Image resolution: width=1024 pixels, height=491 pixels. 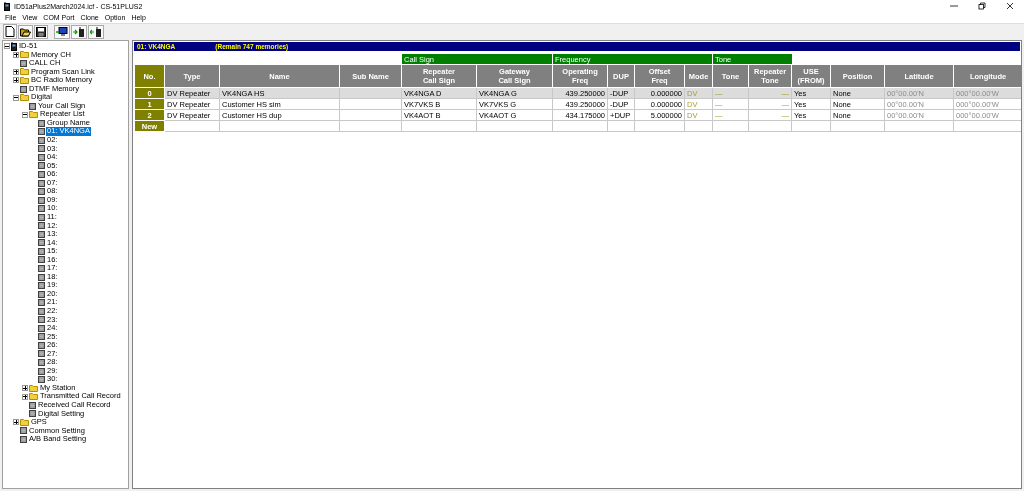 What do you see at coordinates (954, 6) in the screenshot?
I see `minimize-icon` at bounding box center [954, 6].